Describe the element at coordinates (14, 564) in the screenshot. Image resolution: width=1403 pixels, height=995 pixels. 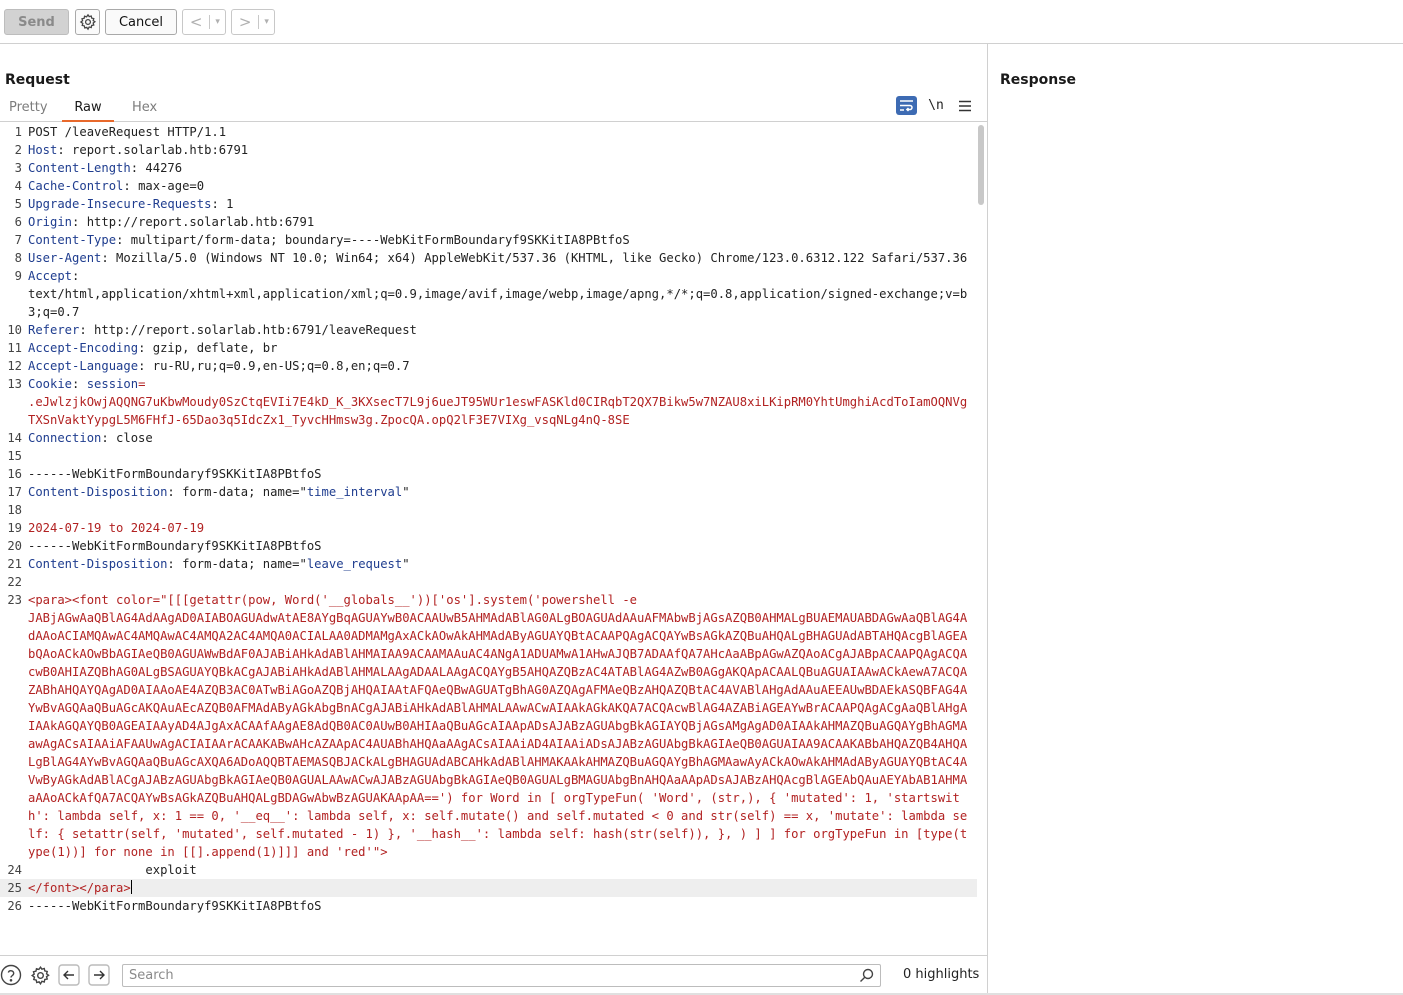
I see `line-number: 21` at that location.